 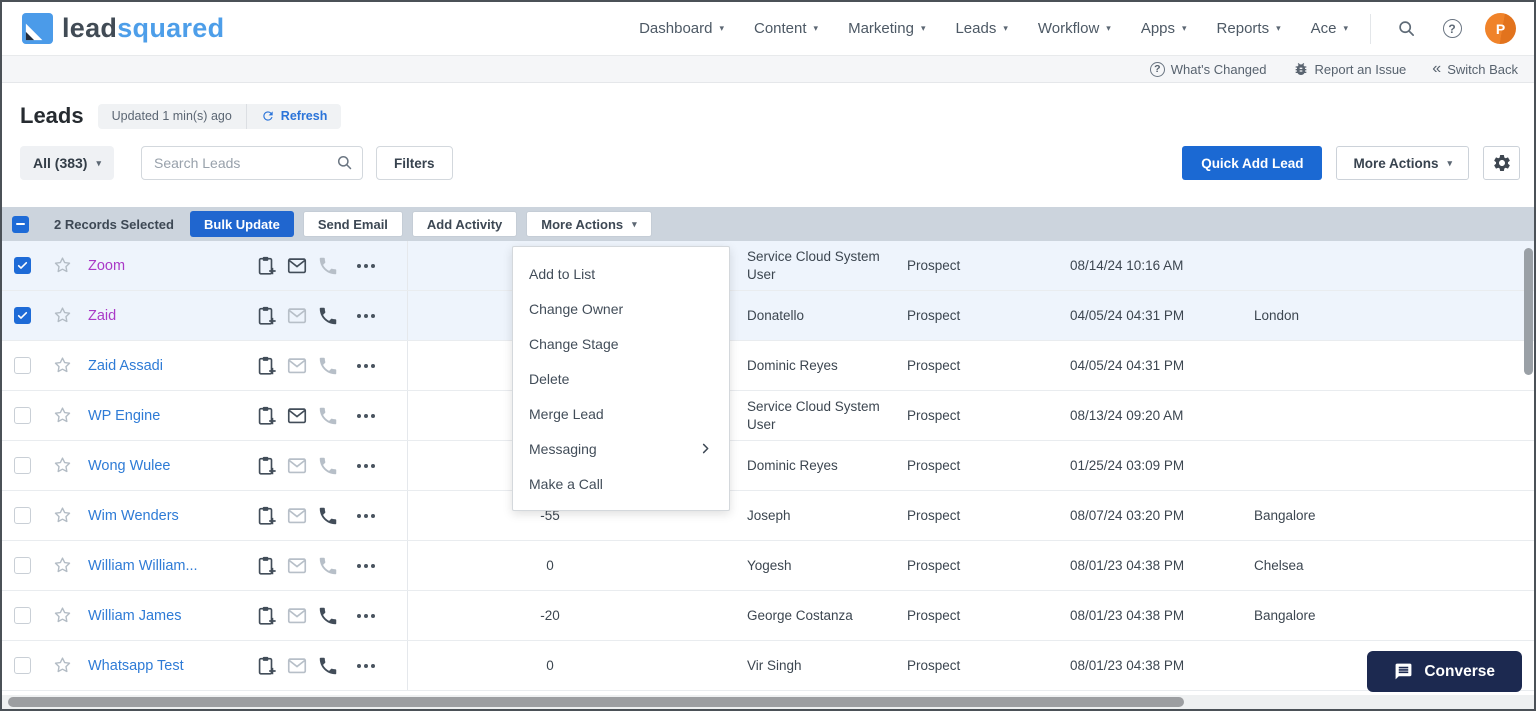 What do you see at coordinates (681, 28) in the screenshot?
I see `nav-item-dashboard: Dashboard ▾` at bounding box center [681, 28].